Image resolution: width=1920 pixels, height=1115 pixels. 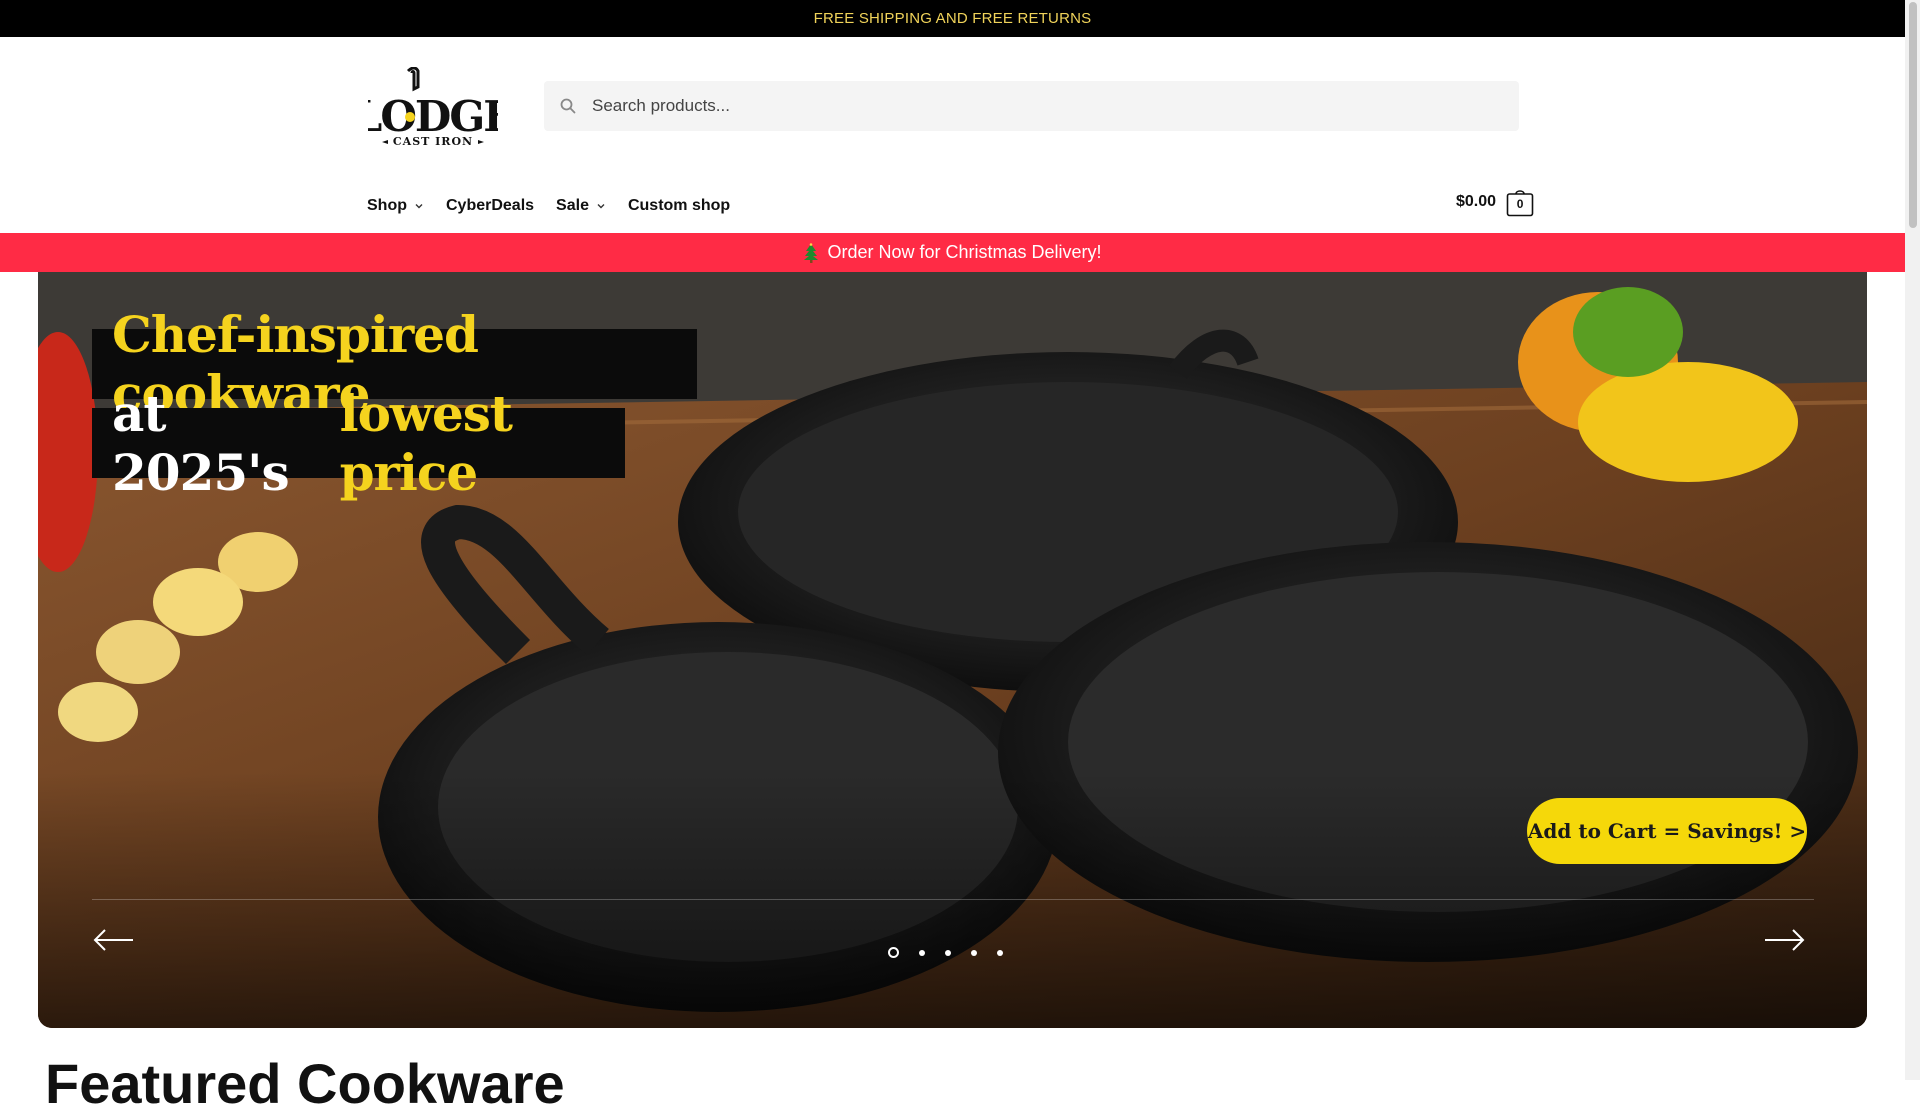 I want to click on arrow-left-icon, so click(x=114, y=940).